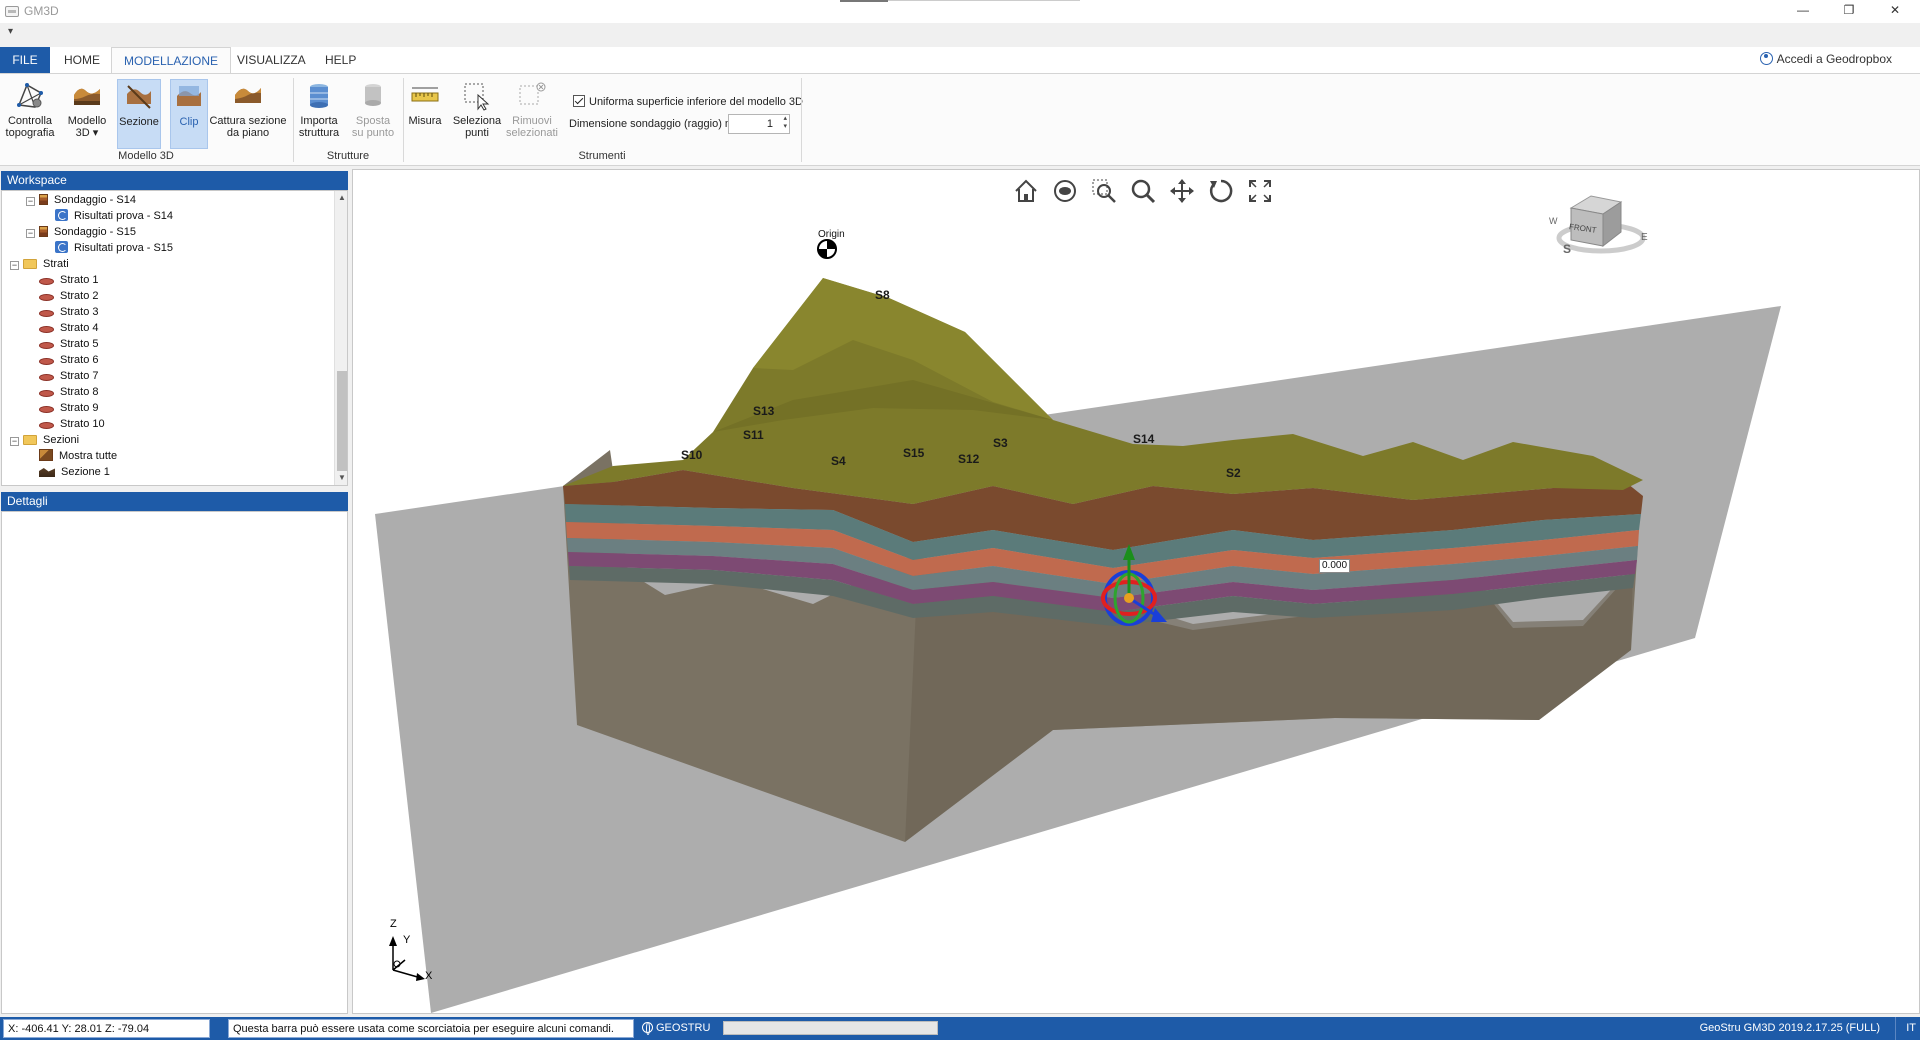  Describe the element at coordinates (69, 280) in the screenshot. I see `tree-item: Strato 1` at that location.